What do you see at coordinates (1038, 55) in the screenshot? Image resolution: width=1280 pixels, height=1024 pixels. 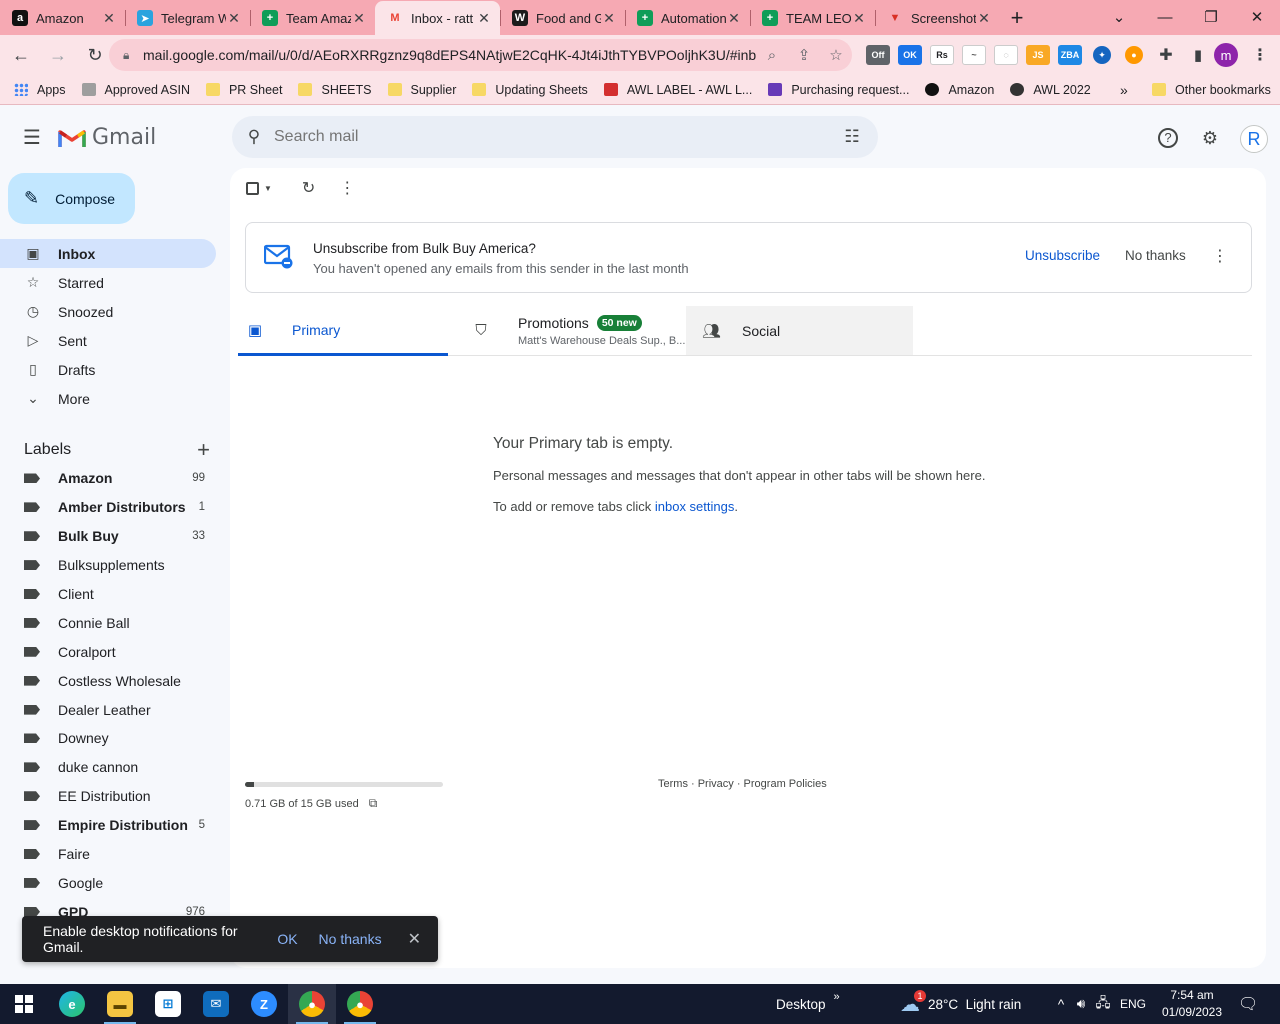 I see `js-extension-icon: JS` at bounding box center [1038, 55].